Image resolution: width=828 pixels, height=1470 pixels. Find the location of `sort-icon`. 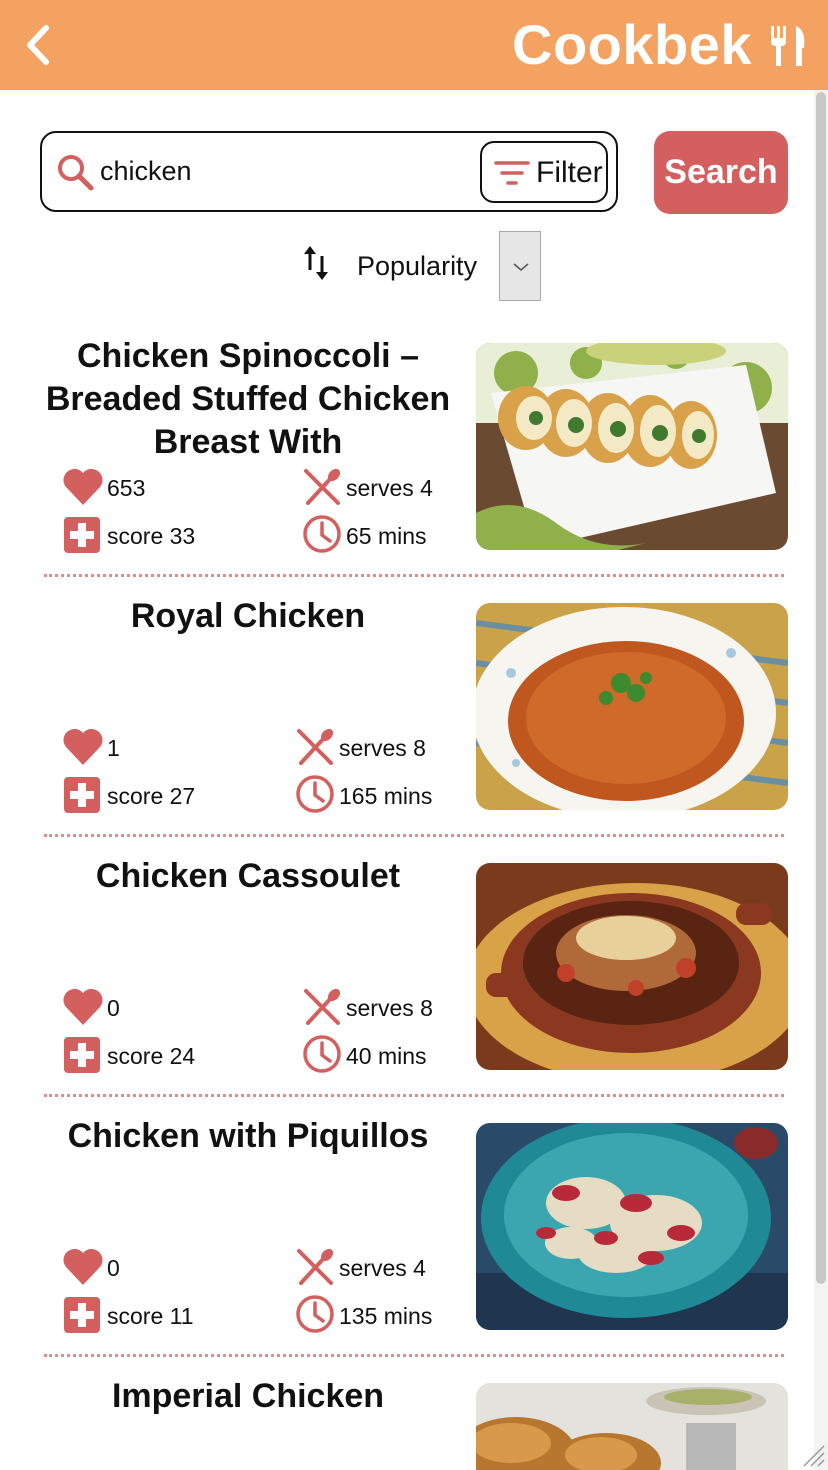

sort-icon is located at coordinates (316, 263).